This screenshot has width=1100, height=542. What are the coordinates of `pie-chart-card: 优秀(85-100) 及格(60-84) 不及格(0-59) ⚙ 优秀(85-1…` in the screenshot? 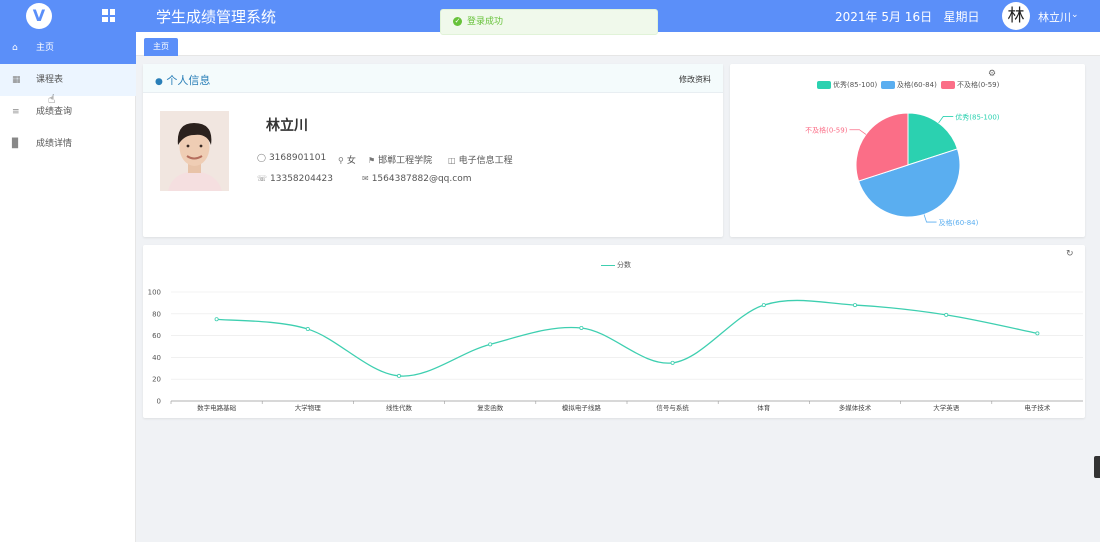 It's located at (907, 150).